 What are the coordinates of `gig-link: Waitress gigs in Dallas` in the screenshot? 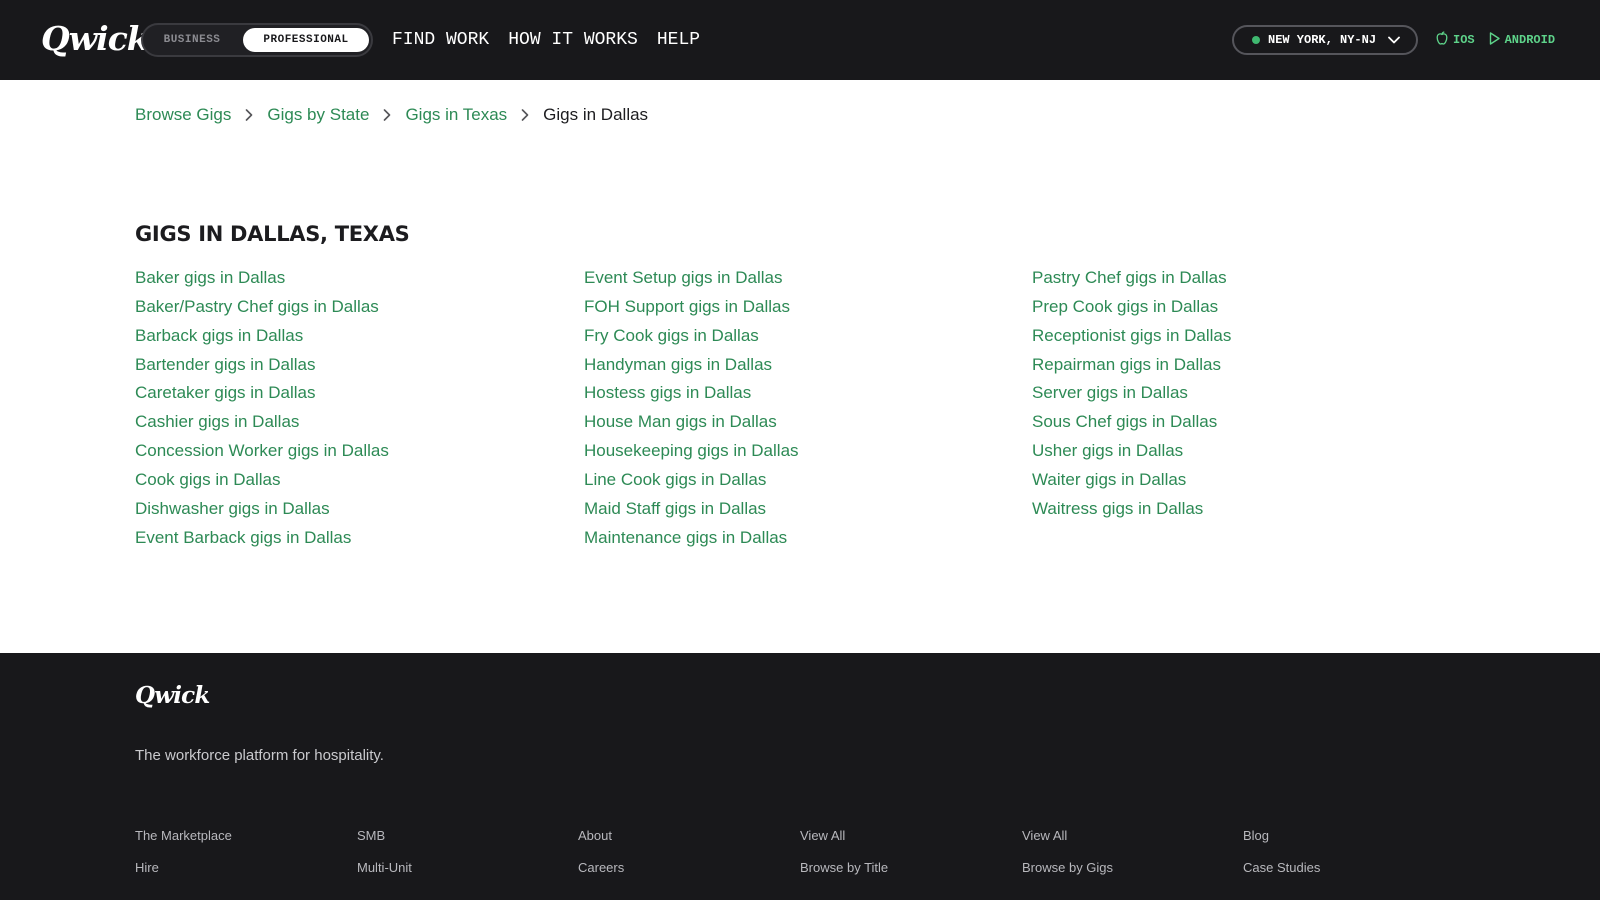 It's located at (1117, 508).